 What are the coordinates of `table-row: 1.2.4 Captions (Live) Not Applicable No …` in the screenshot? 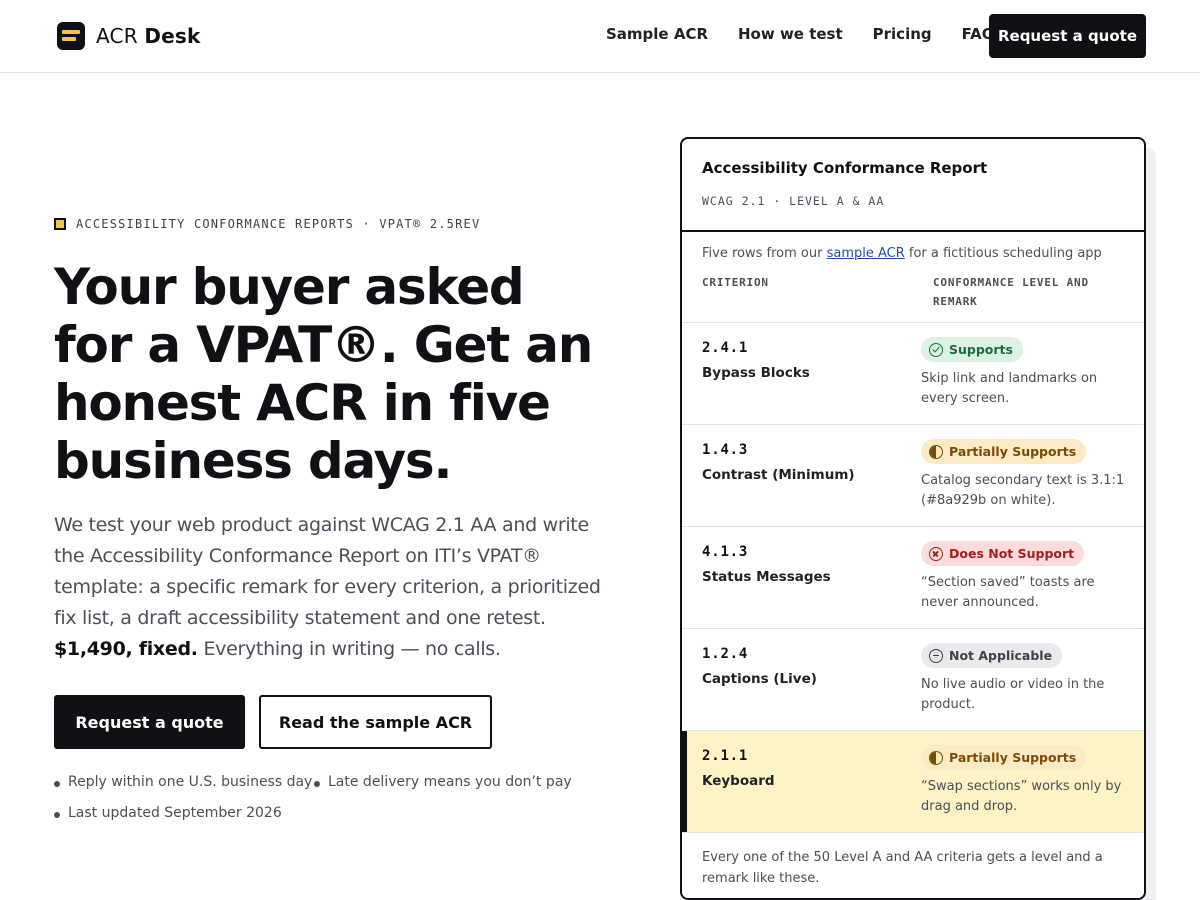 It's located at (913, 680).